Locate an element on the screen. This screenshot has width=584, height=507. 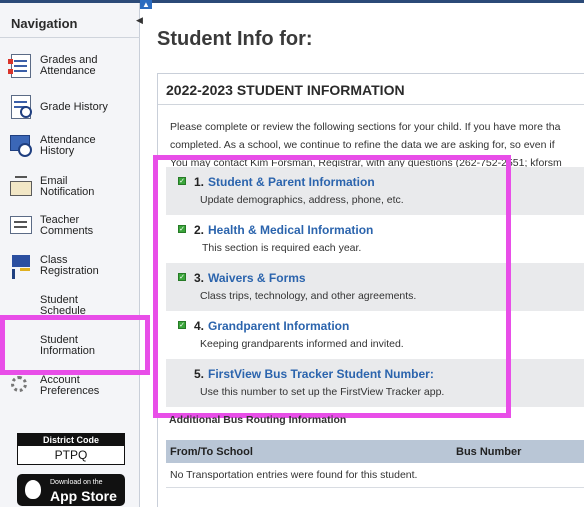
sidebar-item-attendance-history: Attendance History is located at coordinates (72, 146).